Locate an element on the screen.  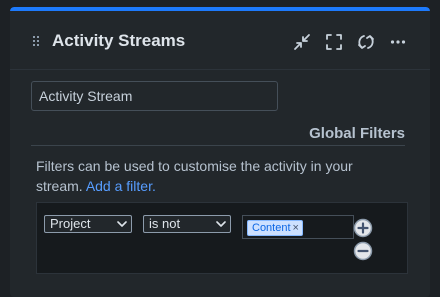
more-actions-button is located at coordinates (398, 42).